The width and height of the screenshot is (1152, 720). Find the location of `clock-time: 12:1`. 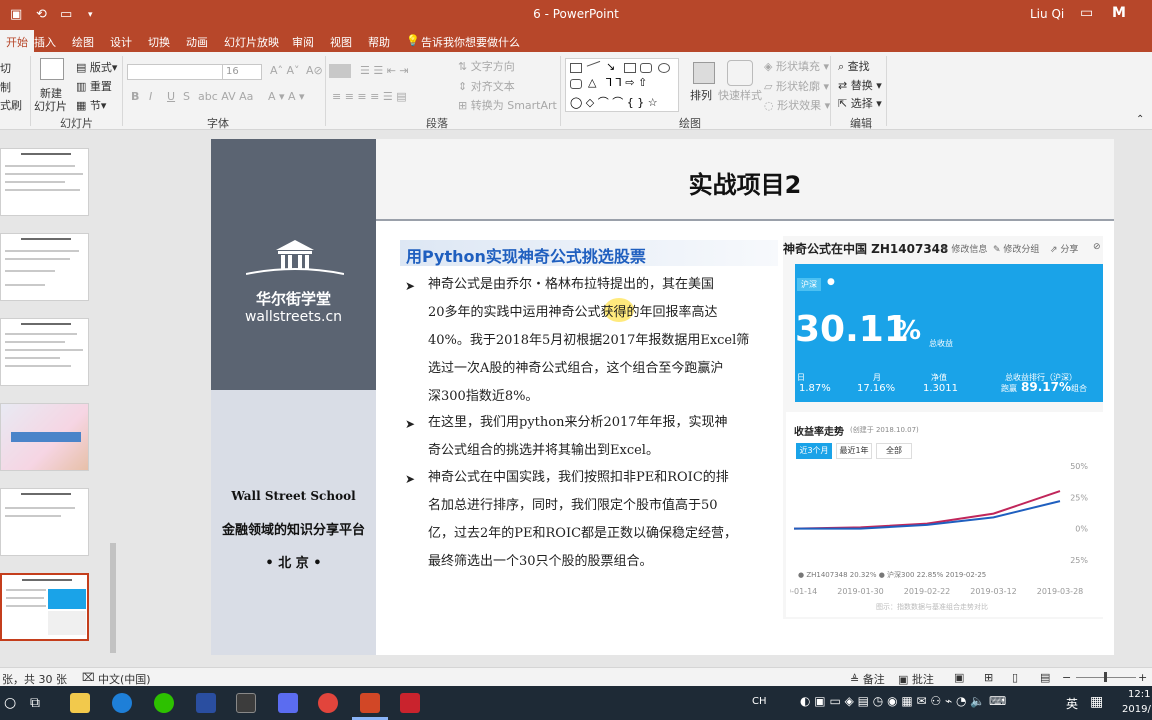

clock-time: 12:1 is located at coordinates (1139, 694).